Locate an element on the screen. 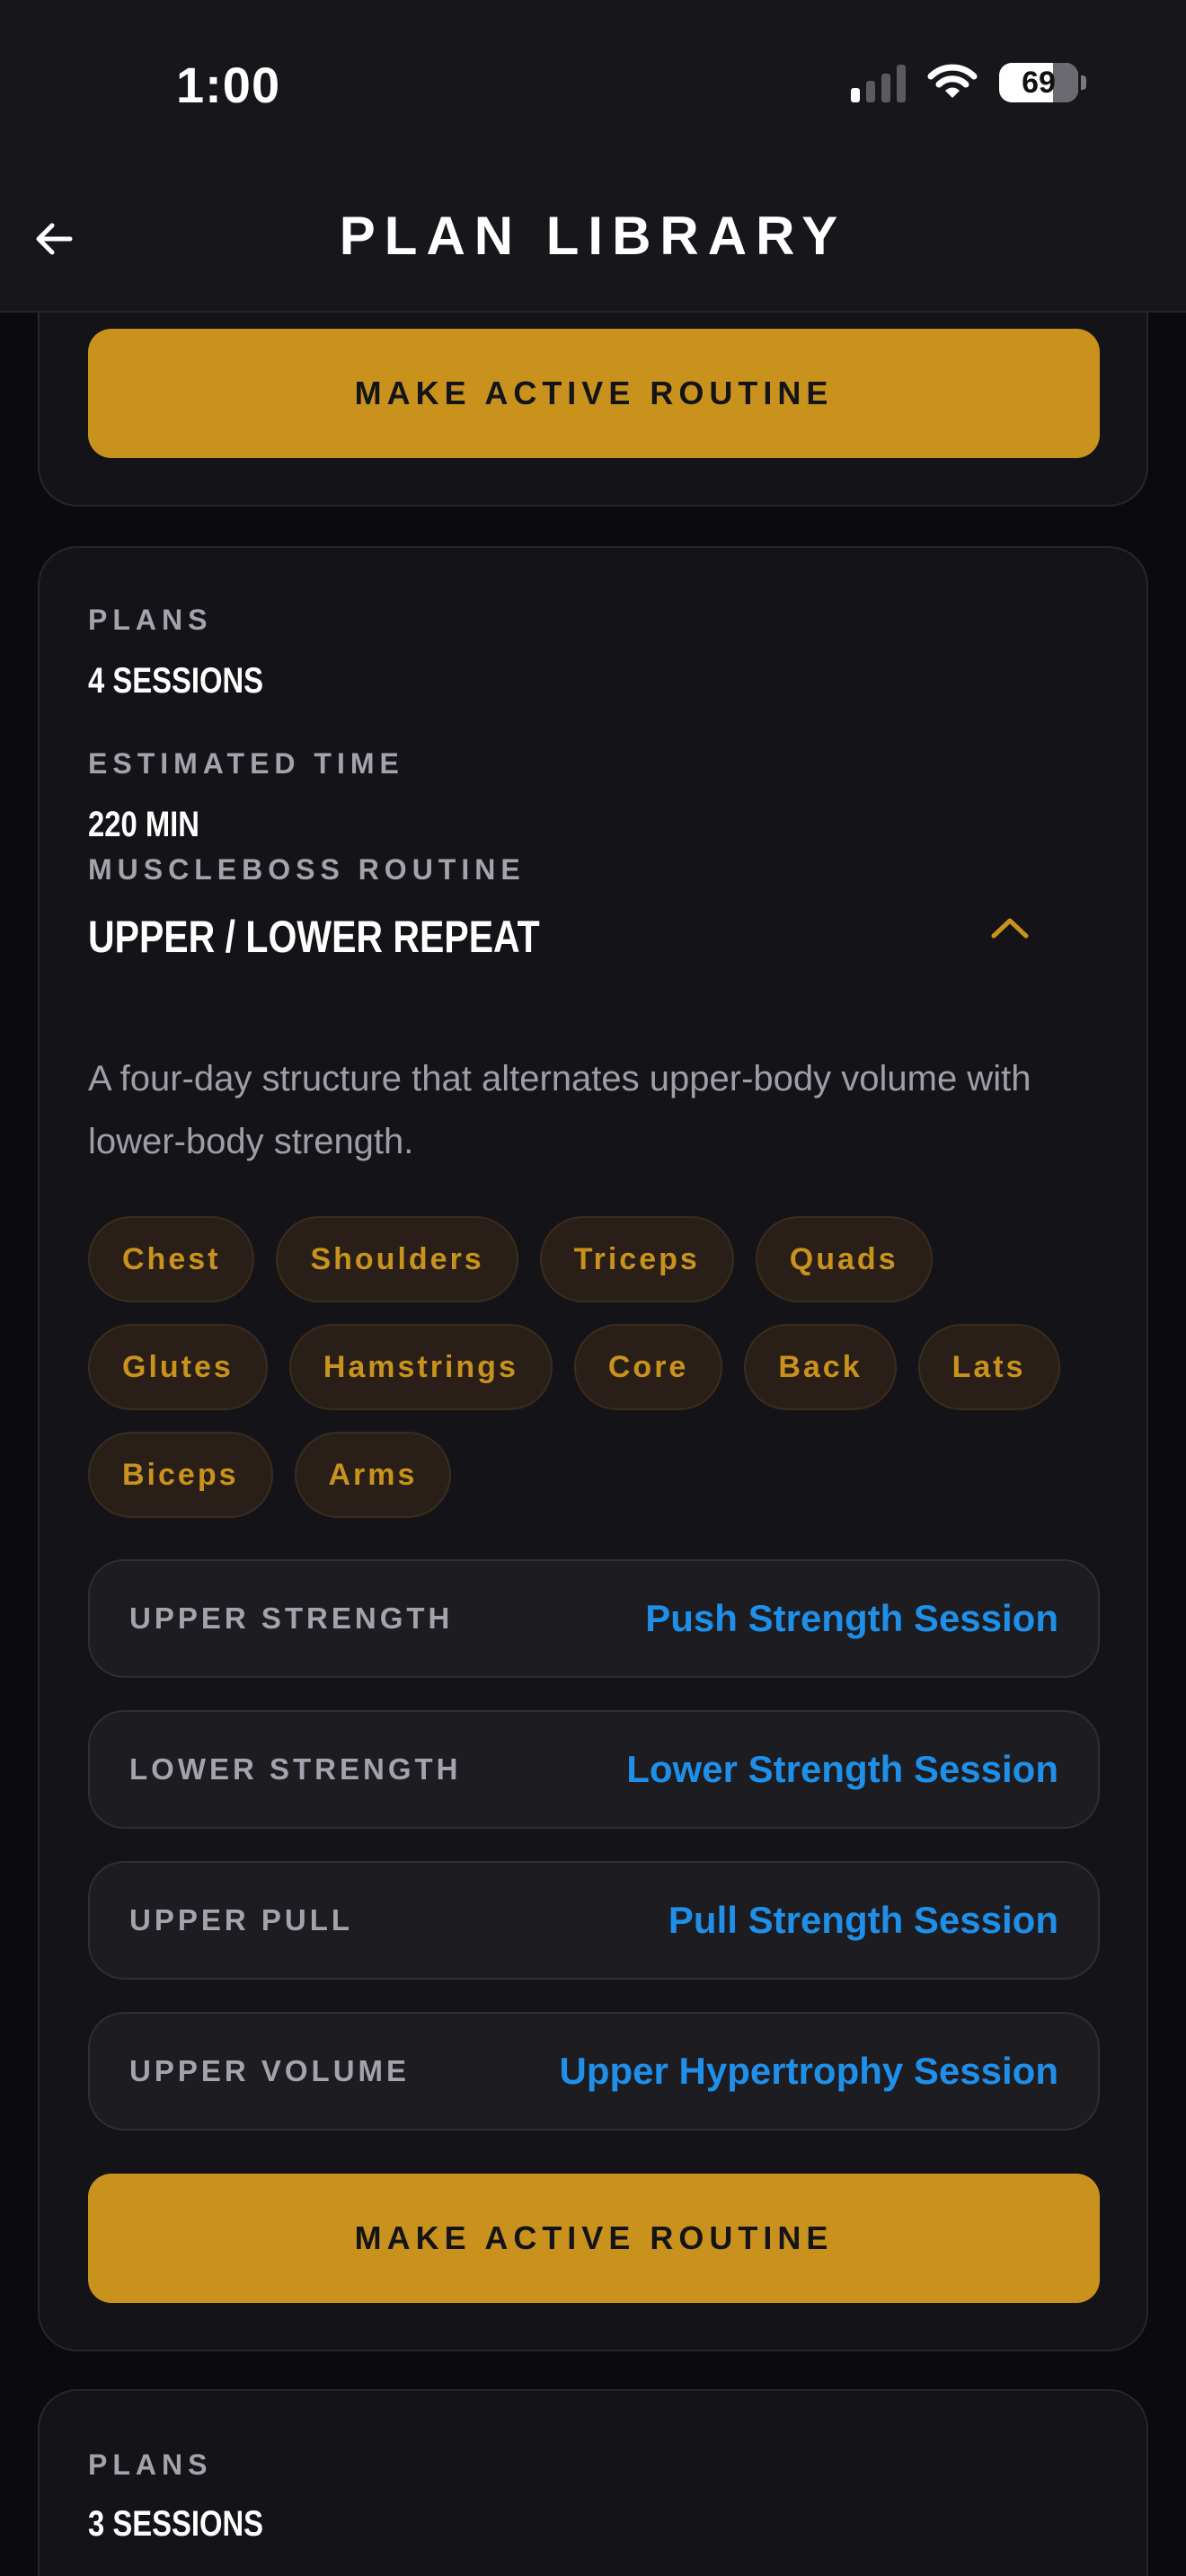  page-title: PLAN LIBRARY is located at coordinates (593, 236).